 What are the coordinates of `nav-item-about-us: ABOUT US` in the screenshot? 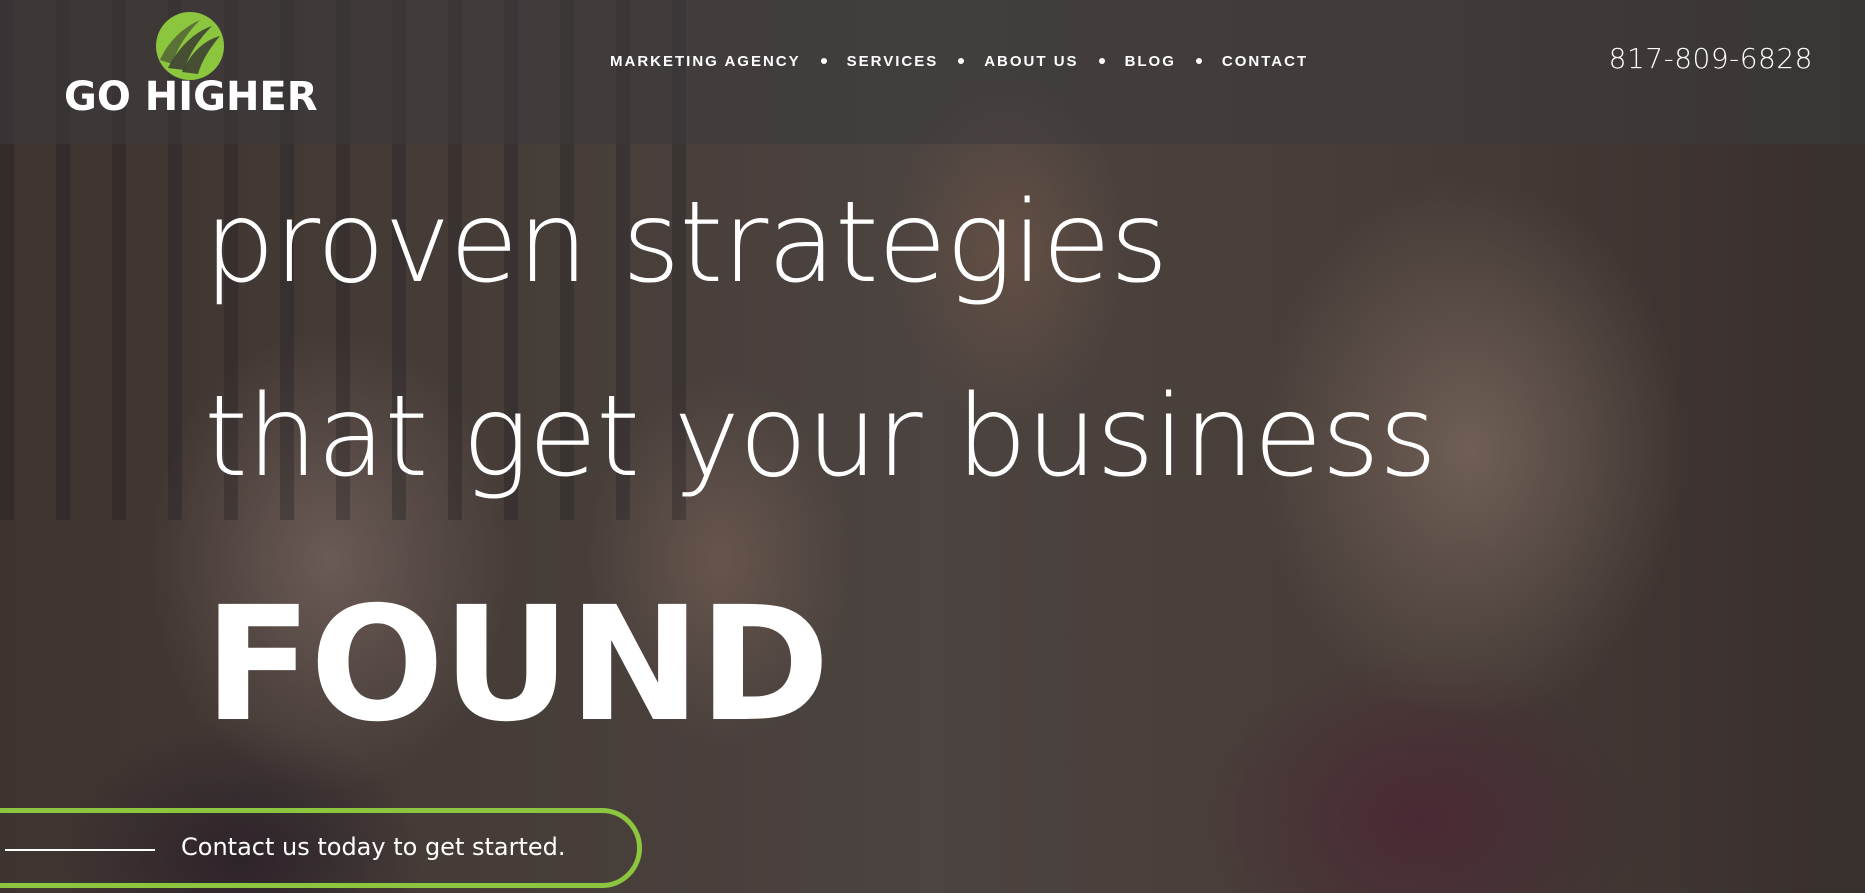 It's located at (1031, 61).